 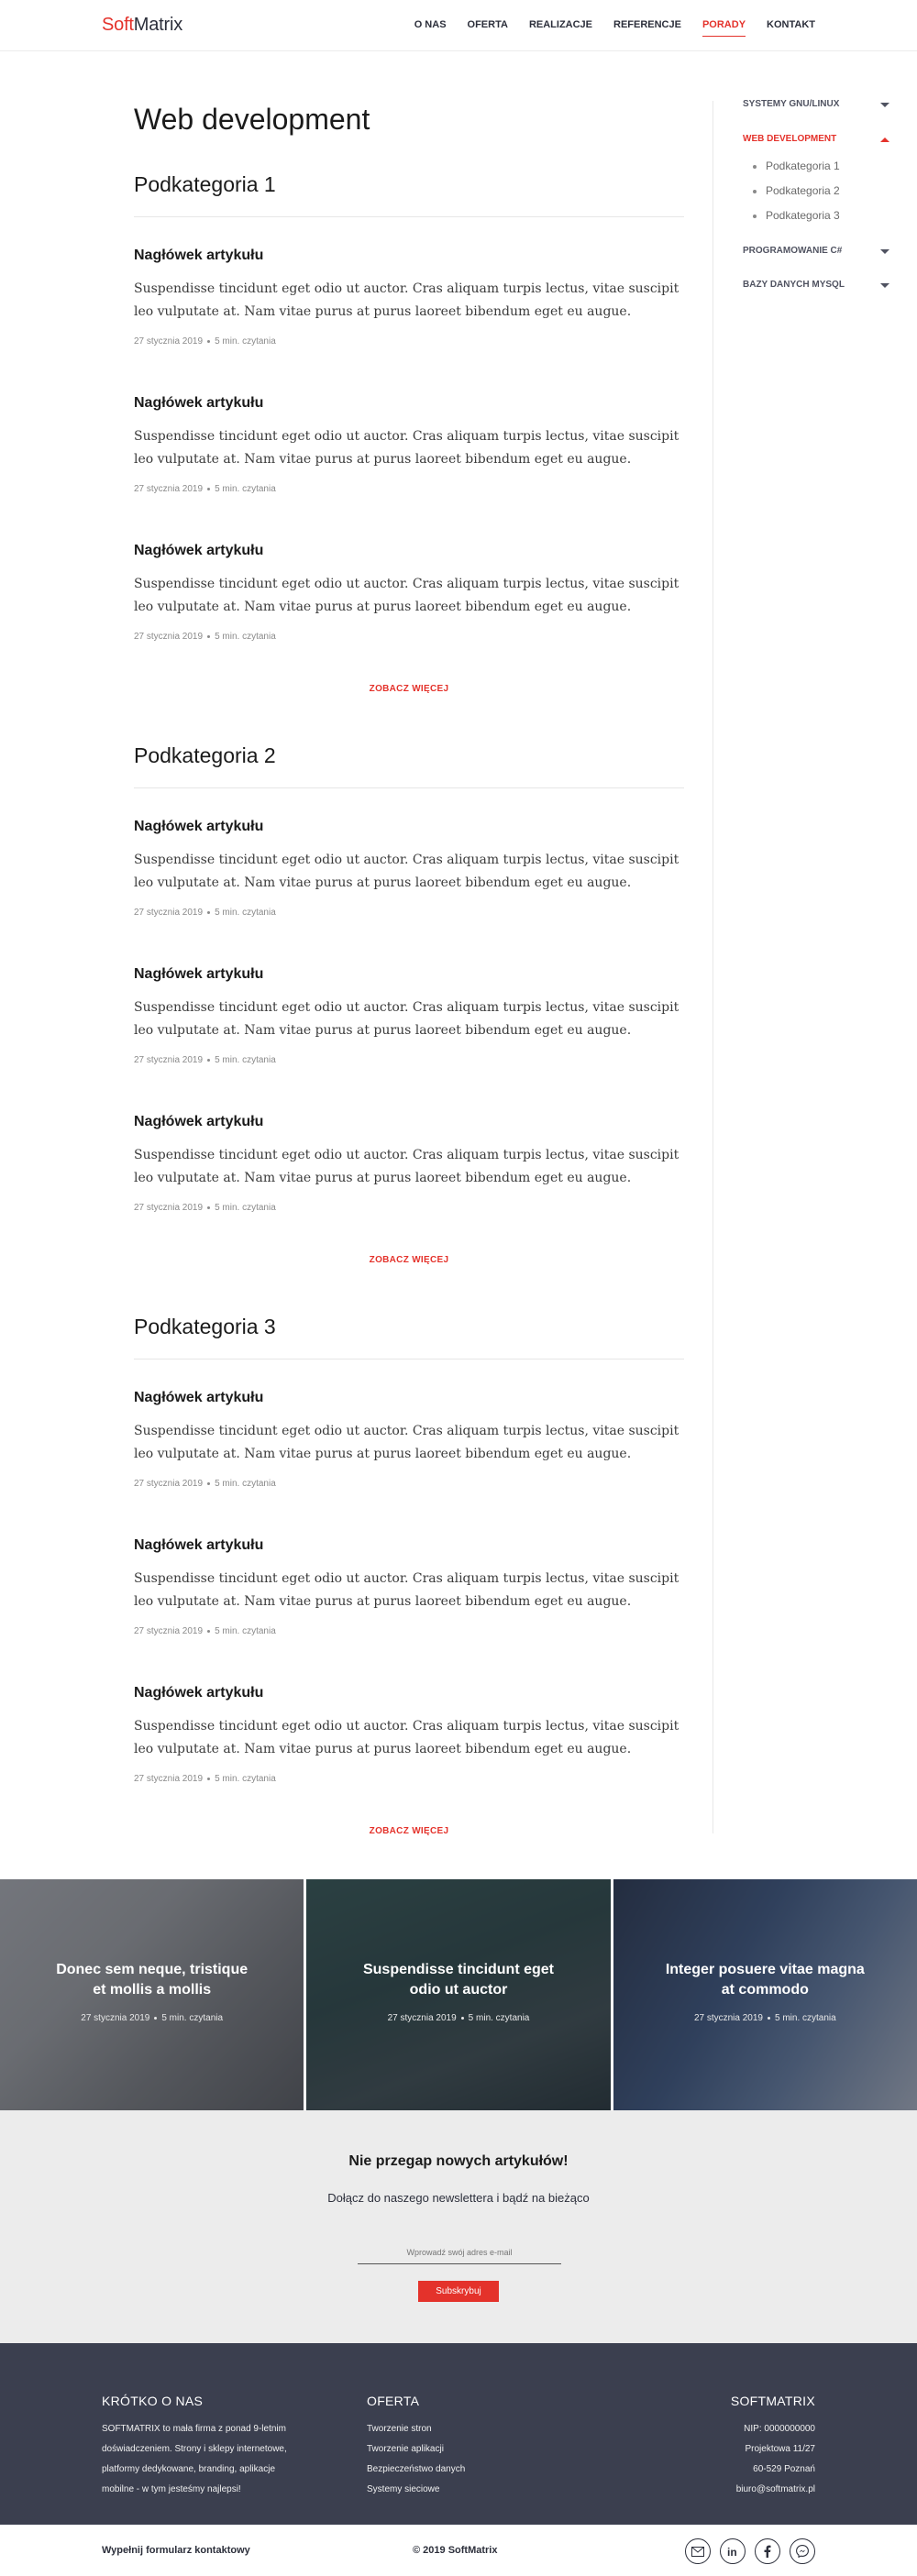 I want to click on sidebar-subitem: Podkategoria 1, so click(x=816, y=172).